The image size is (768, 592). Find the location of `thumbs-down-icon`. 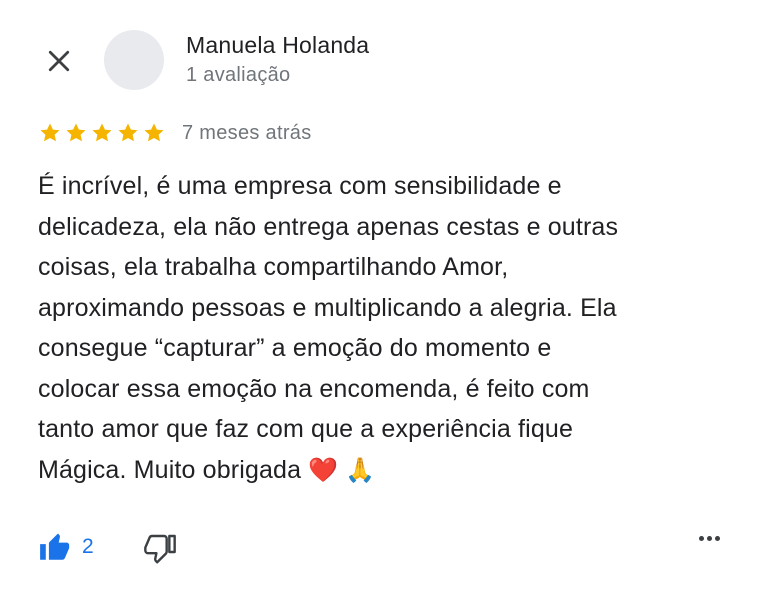

thumbs-down-icon is located at coordinates (160, 549).